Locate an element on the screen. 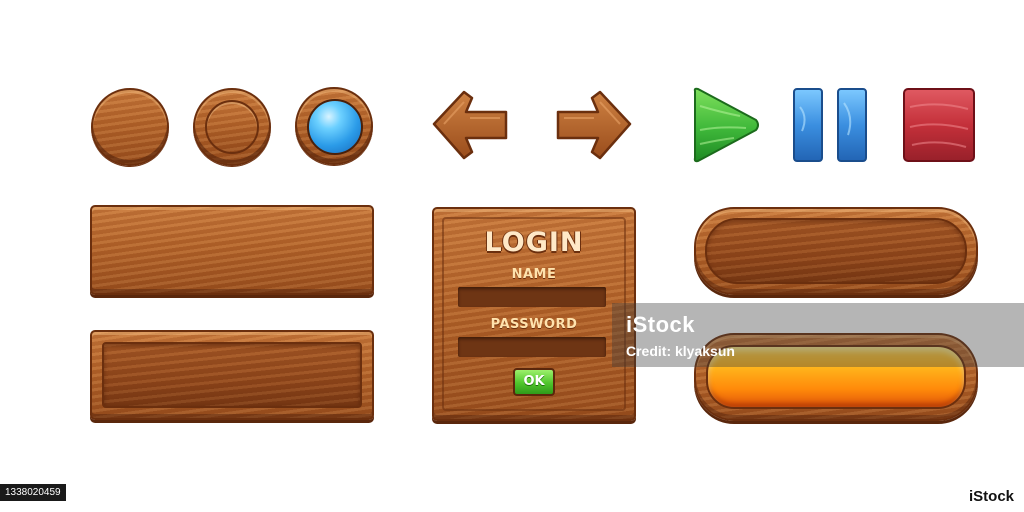  arrow-right-button is located at coordinates (594, 126).